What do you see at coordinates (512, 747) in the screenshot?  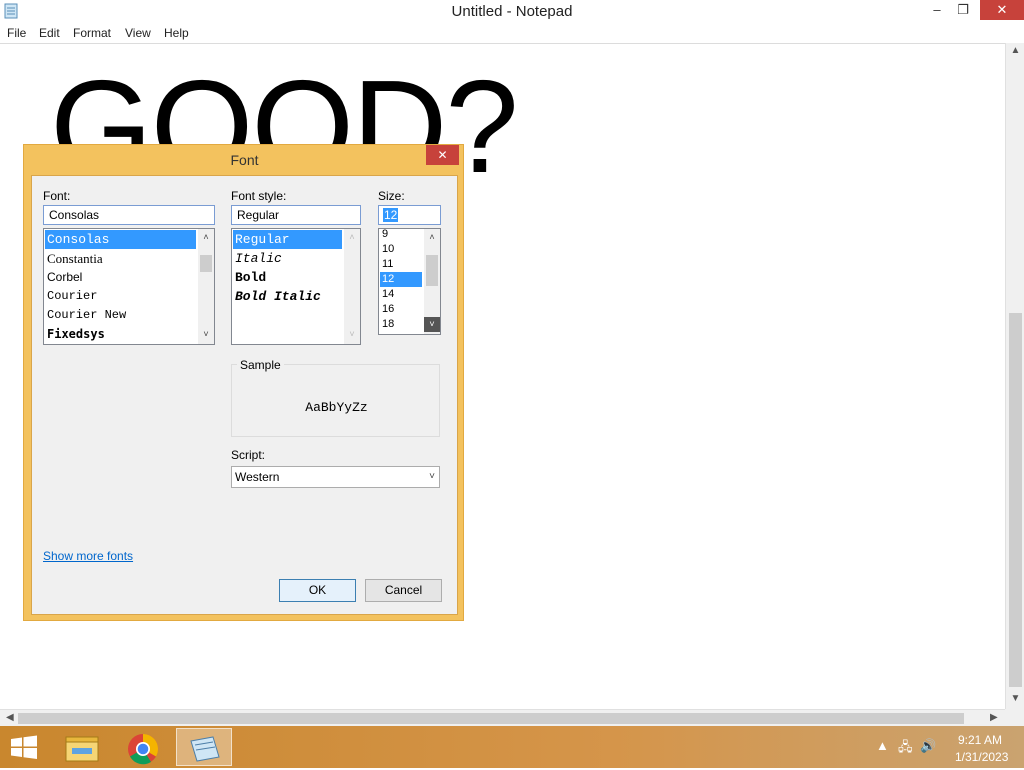 I see `taskbar: ▲ 🖧 🔊 9:21 AM 1/31/2023` at bounding box center [512, 747].